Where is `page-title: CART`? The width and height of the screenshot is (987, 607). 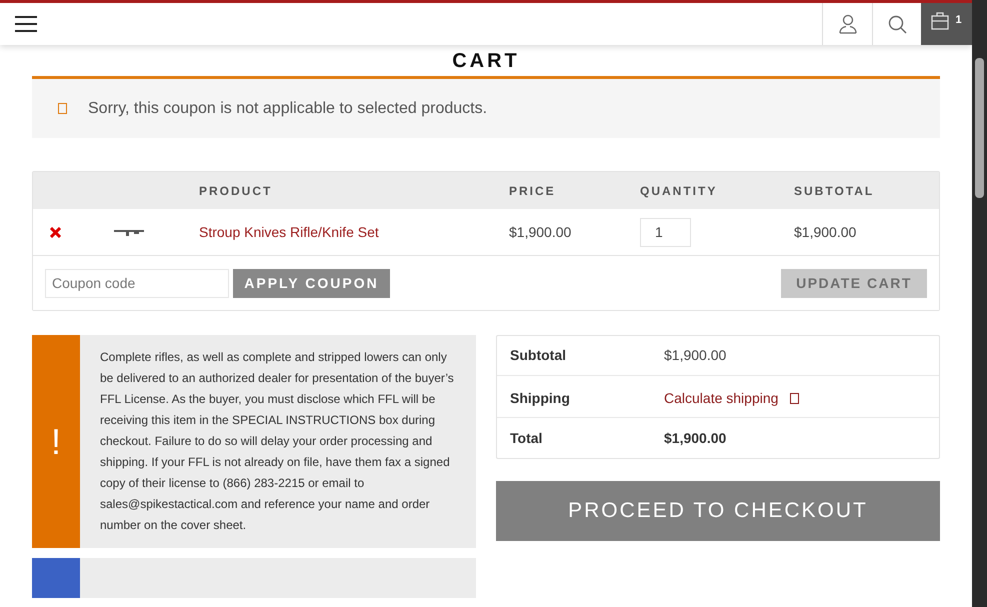 page-title: CART is located at coordinates (486, 61).